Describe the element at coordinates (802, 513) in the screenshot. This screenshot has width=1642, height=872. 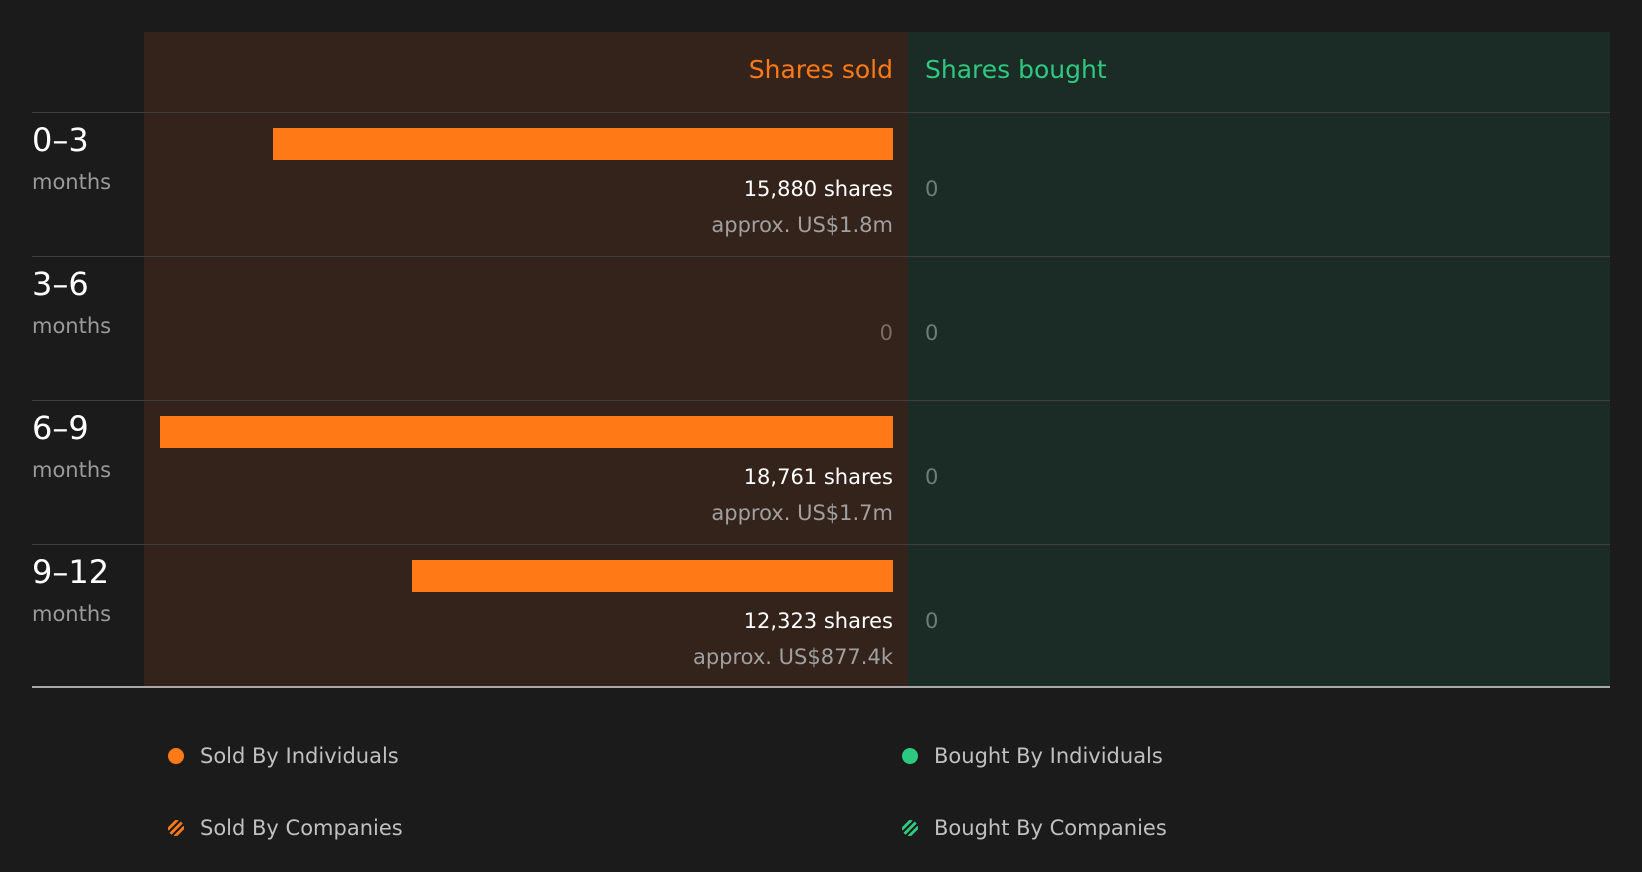
I see `sold-value-label: approx. US$1.7m` at that location.